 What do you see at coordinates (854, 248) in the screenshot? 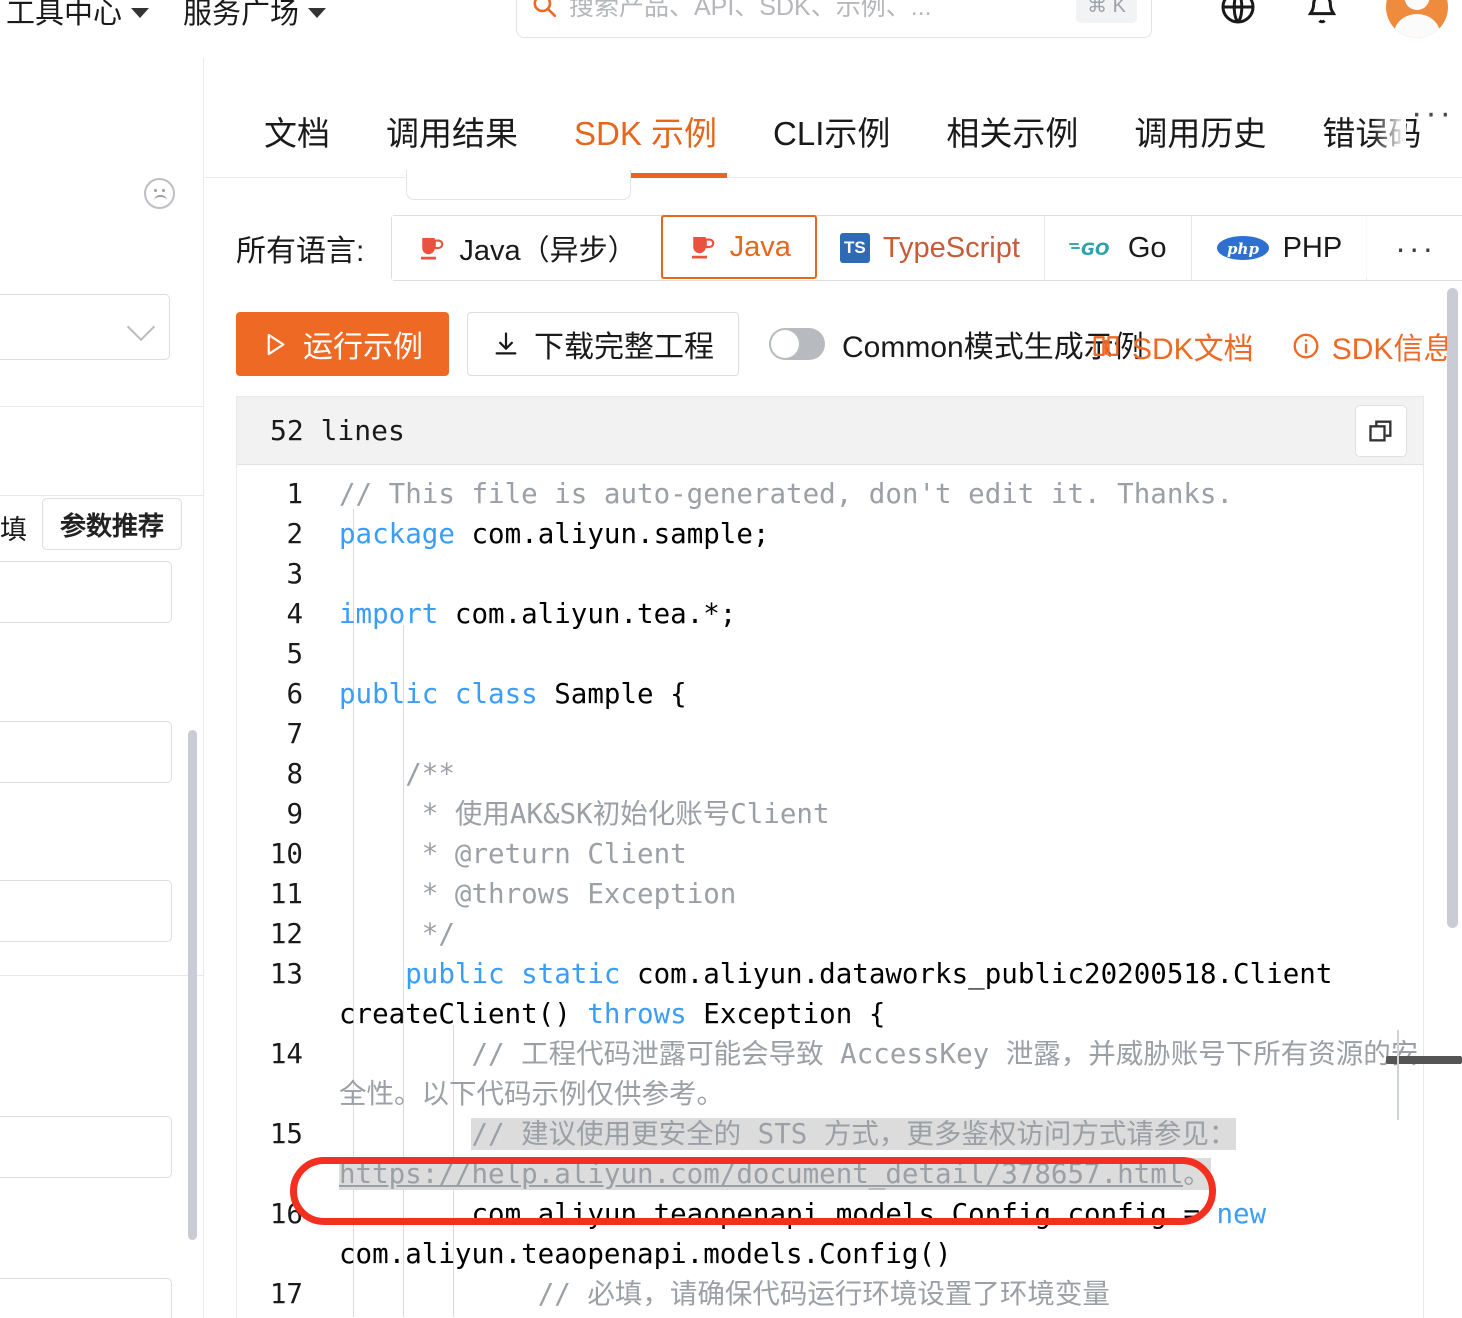
I see `typescript-icon: TS` at bounding box center [854, 248].